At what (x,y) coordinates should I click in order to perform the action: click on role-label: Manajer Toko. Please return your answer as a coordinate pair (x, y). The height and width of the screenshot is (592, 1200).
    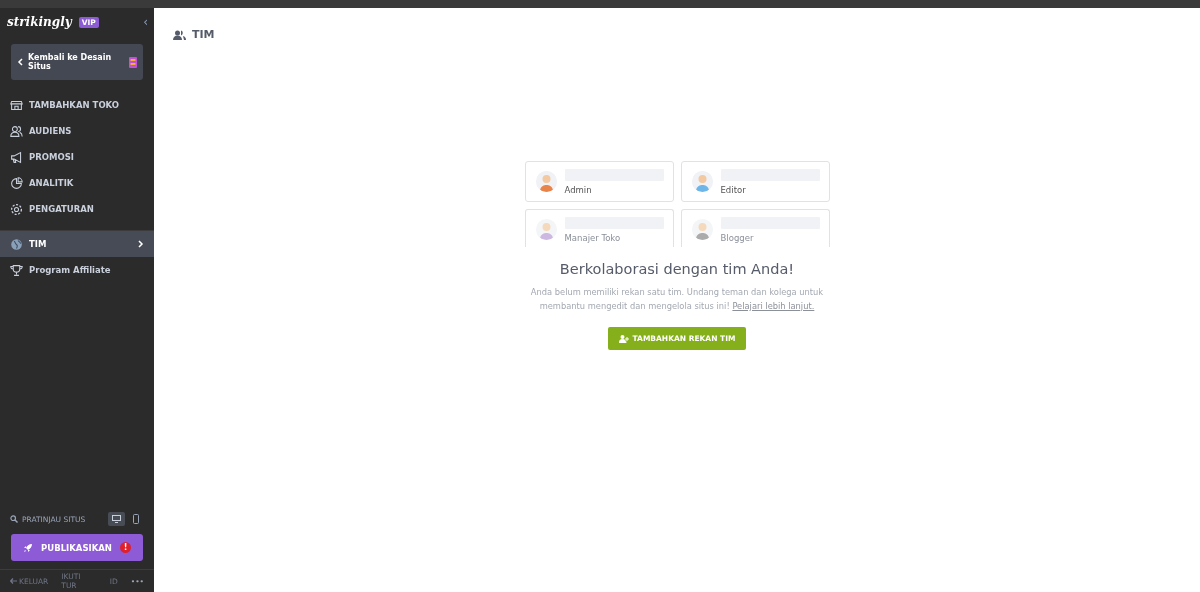
    Looking at the image, I should click on (593, 237).